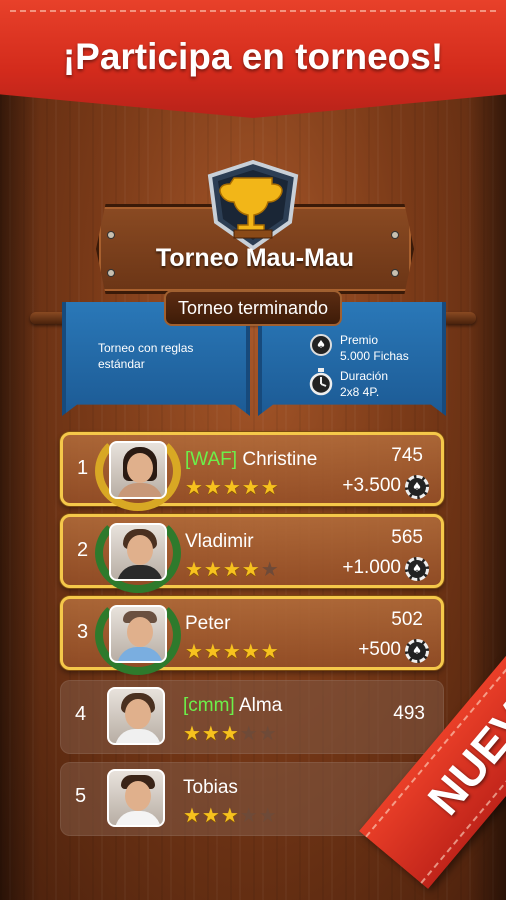 The height and width of the screenshot is (900, 506). What do you see at coordinates (253, 205) in the screenshot?
I see `trophy-shield-icon` at bounding box center [253, 205].